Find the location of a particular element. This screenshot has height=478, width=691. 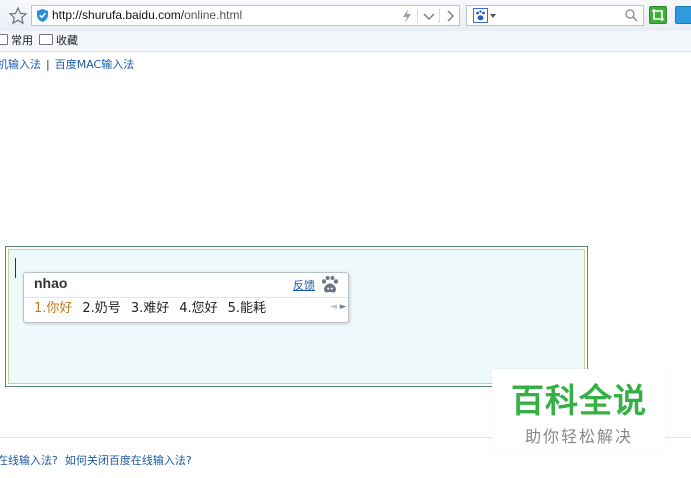

ime-candidate-3: 3.难好 is located at coordinates (150, 309).